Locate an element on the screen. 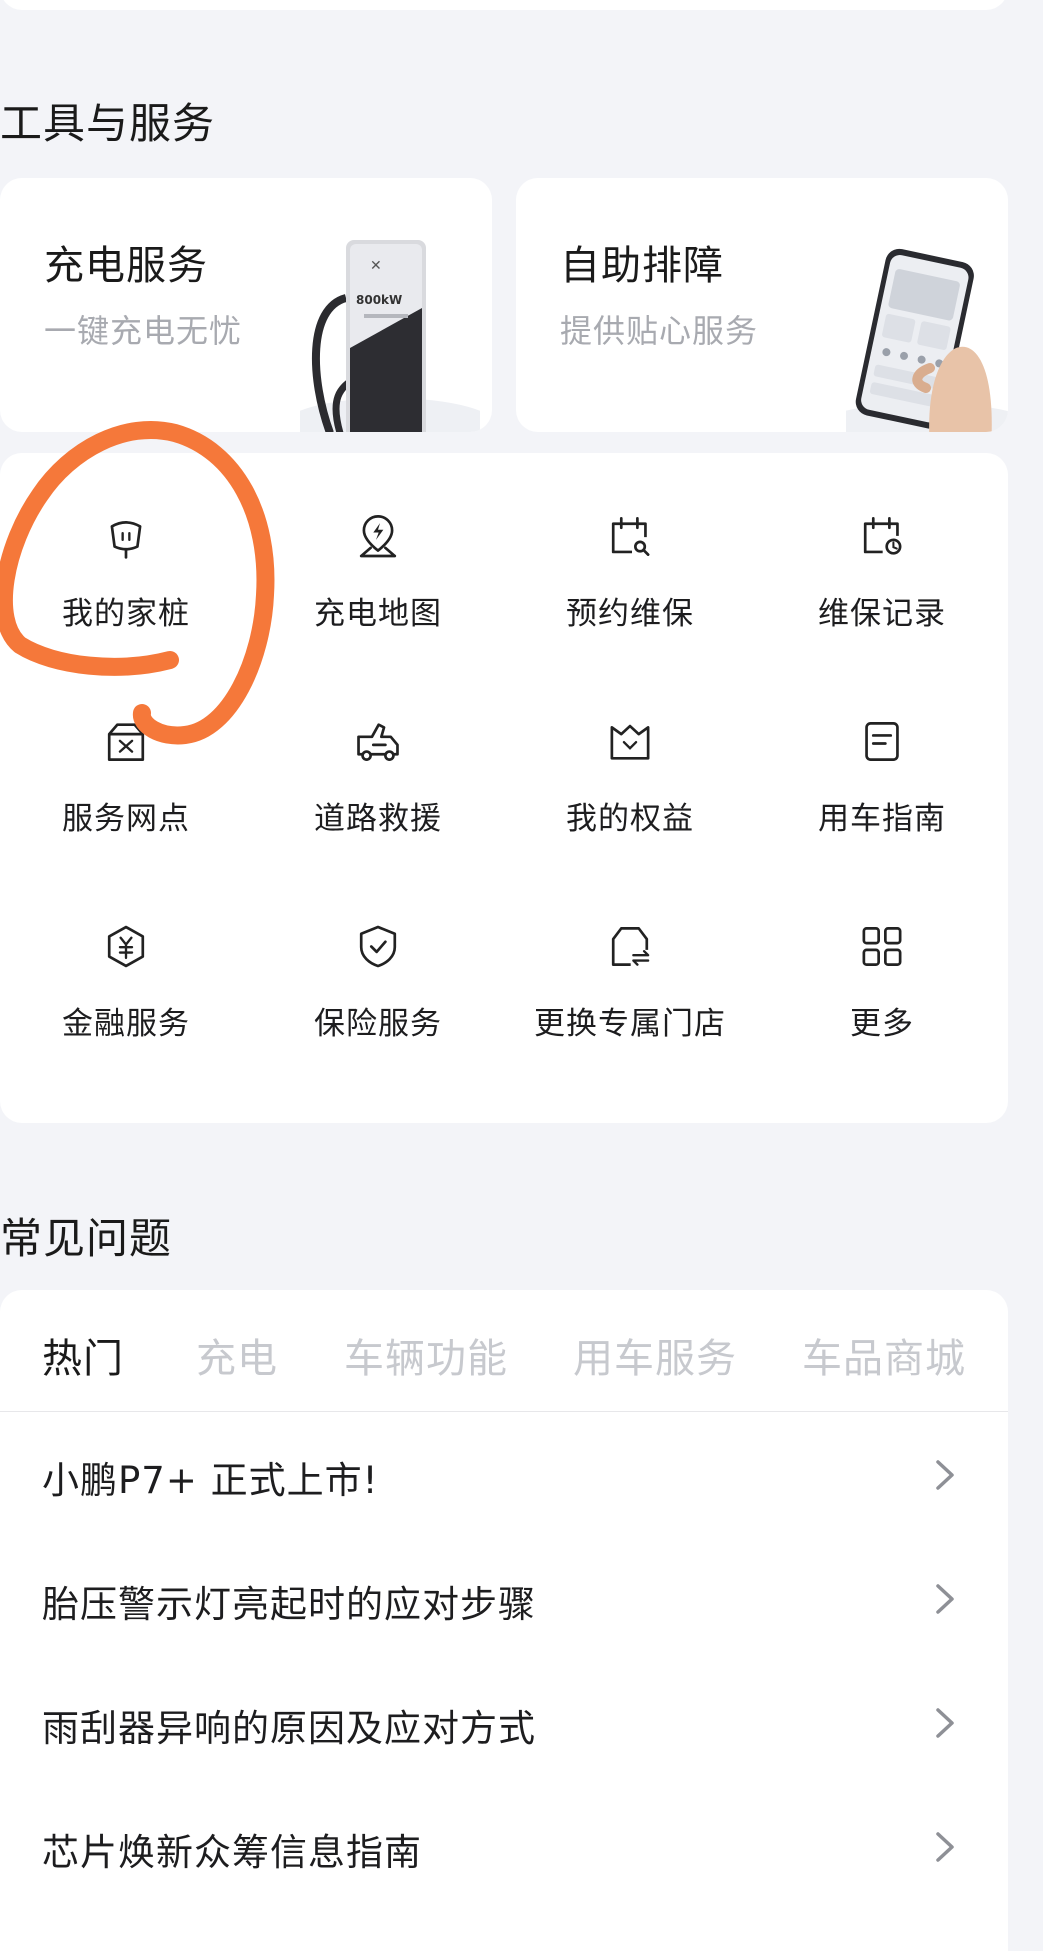  charging-service-title: 充电服务 is located at coordinates (126, 266).